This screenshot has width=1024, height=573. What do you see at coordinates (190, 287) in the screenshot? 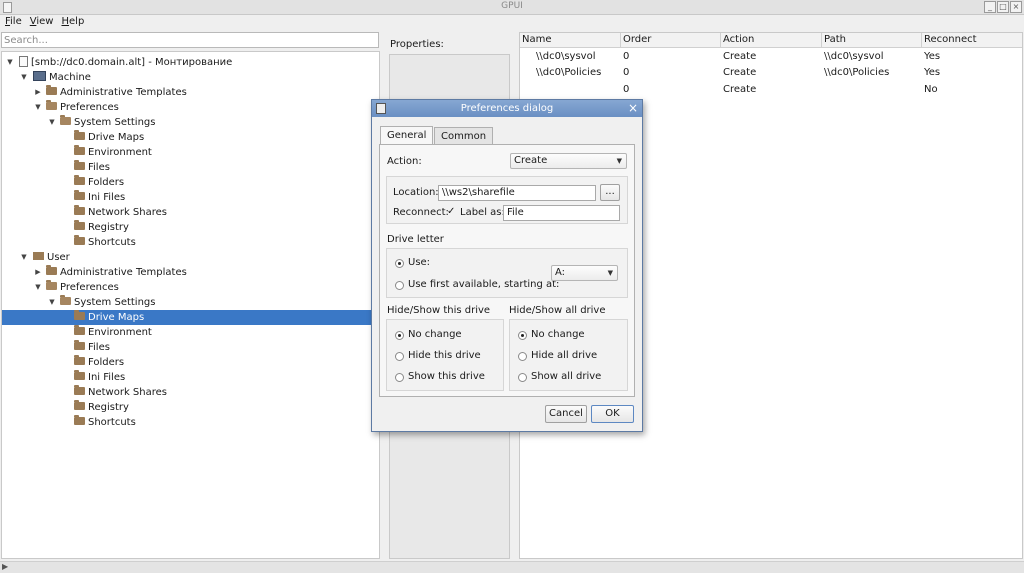
I see `tree-node-user-preferences: ▼ Preferences` at bounding box center [190, 287].